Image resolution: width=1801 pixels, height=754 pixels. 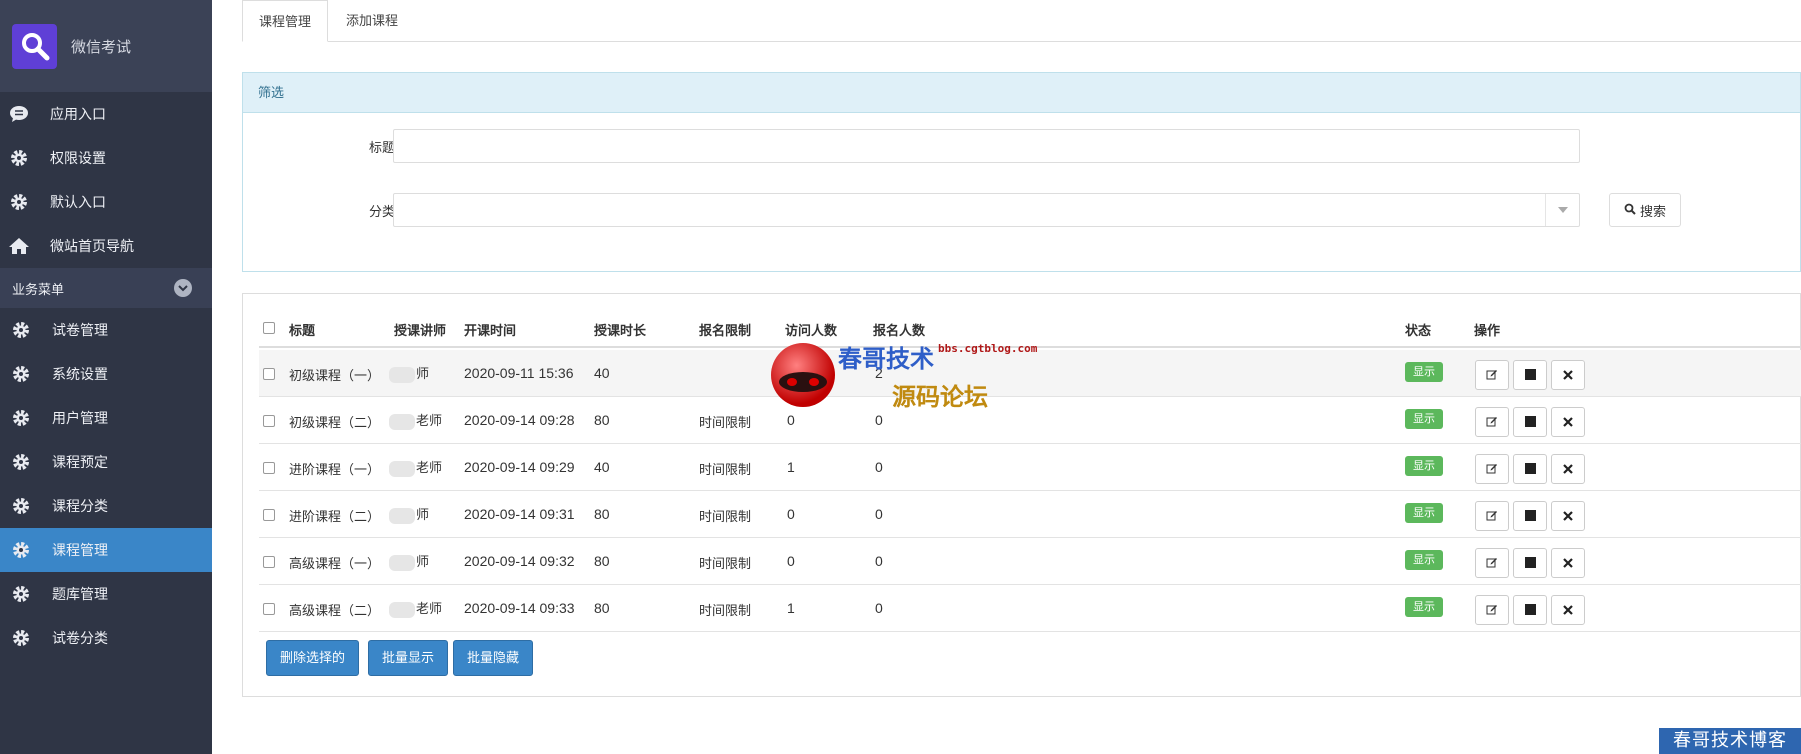 I want to click on sidebar-section-business: 业务菜单, so click(x=106, y=288).